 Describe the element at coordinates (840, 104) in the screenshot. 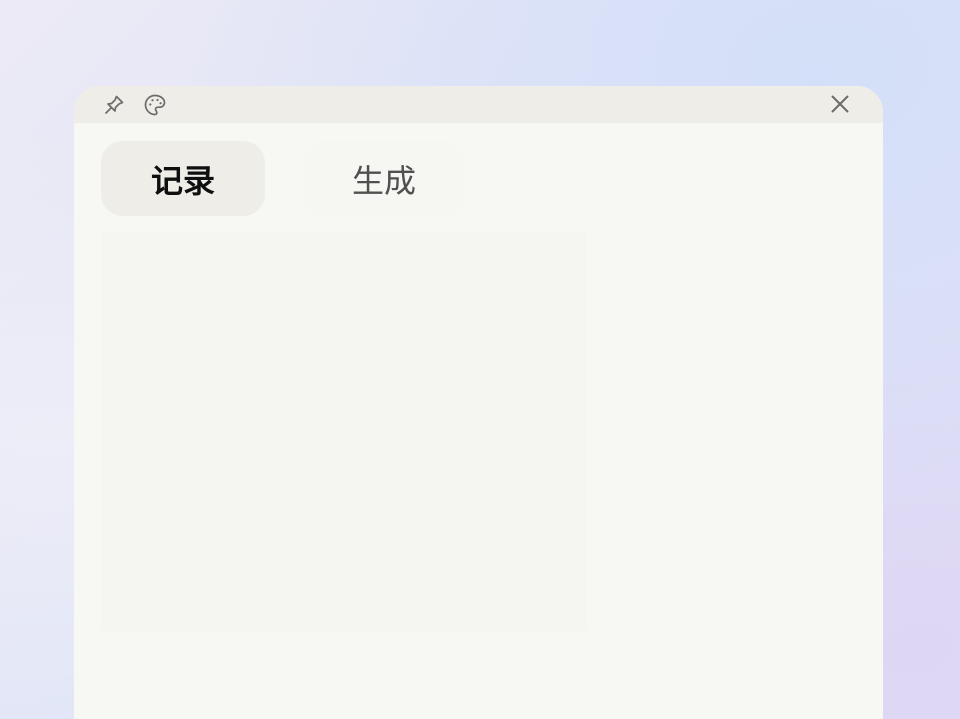

I see `close-icon` at that location.